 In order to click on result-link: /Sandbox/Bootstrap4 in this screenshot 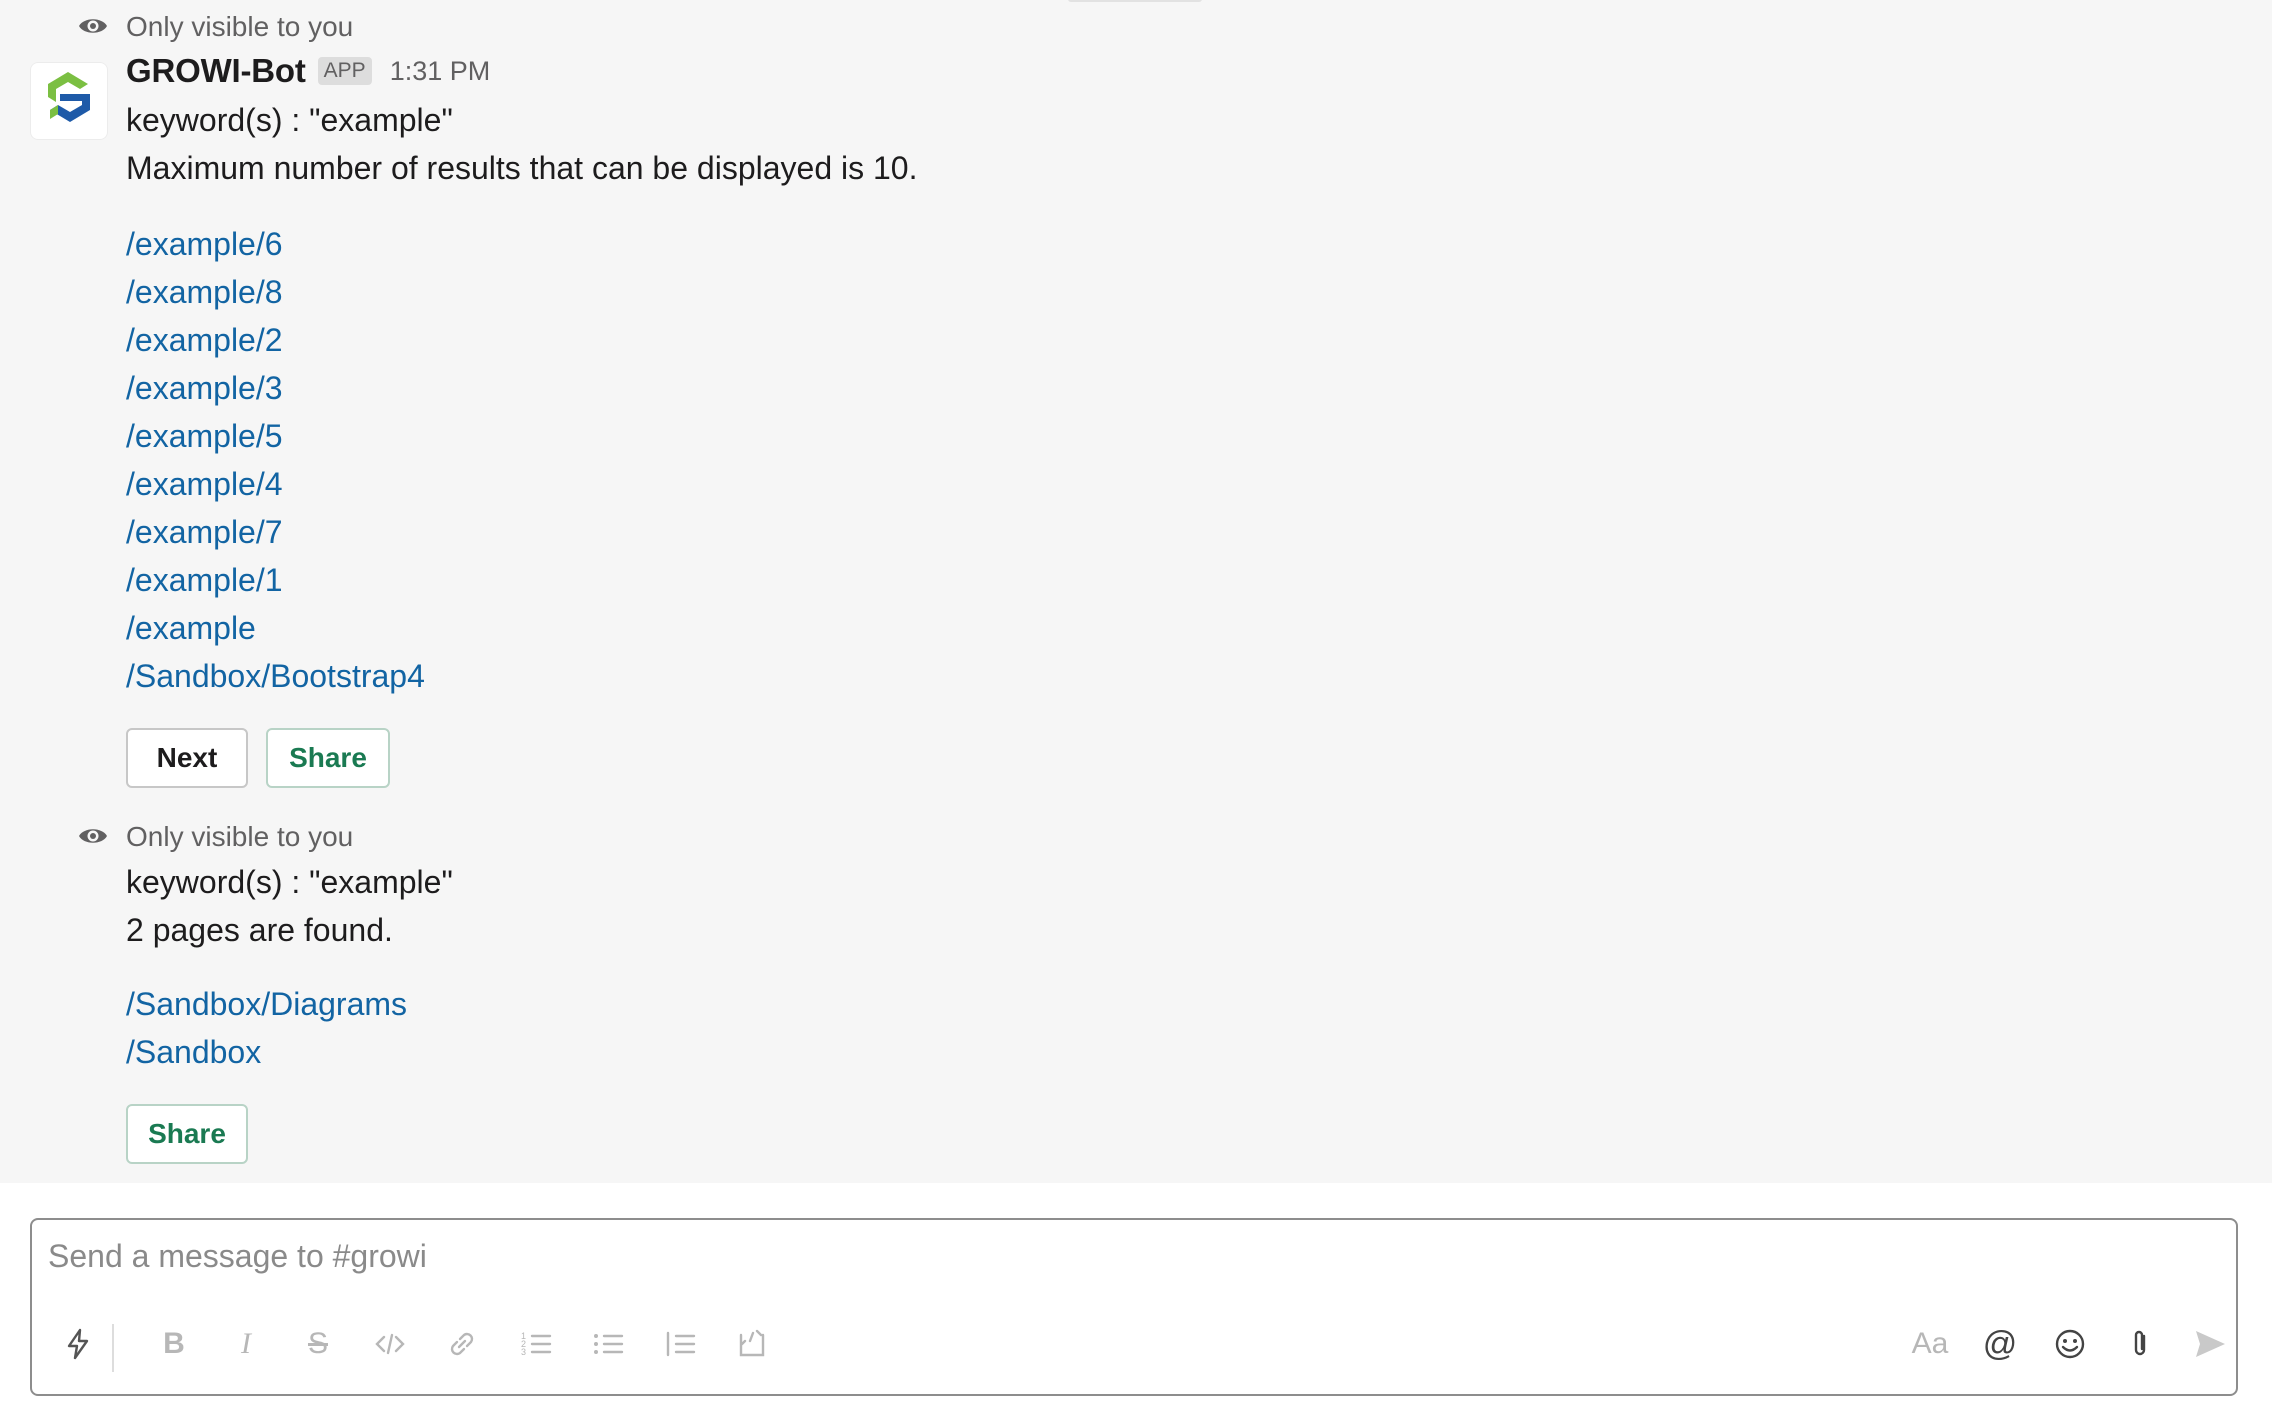, I will do `click(275, 676)`.